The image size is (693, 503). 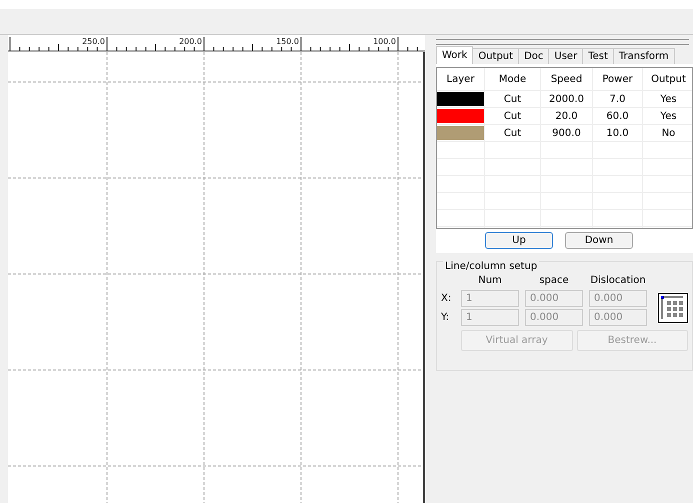 I want to click on group-title: Line/column setup, so click(x=491, y=266).